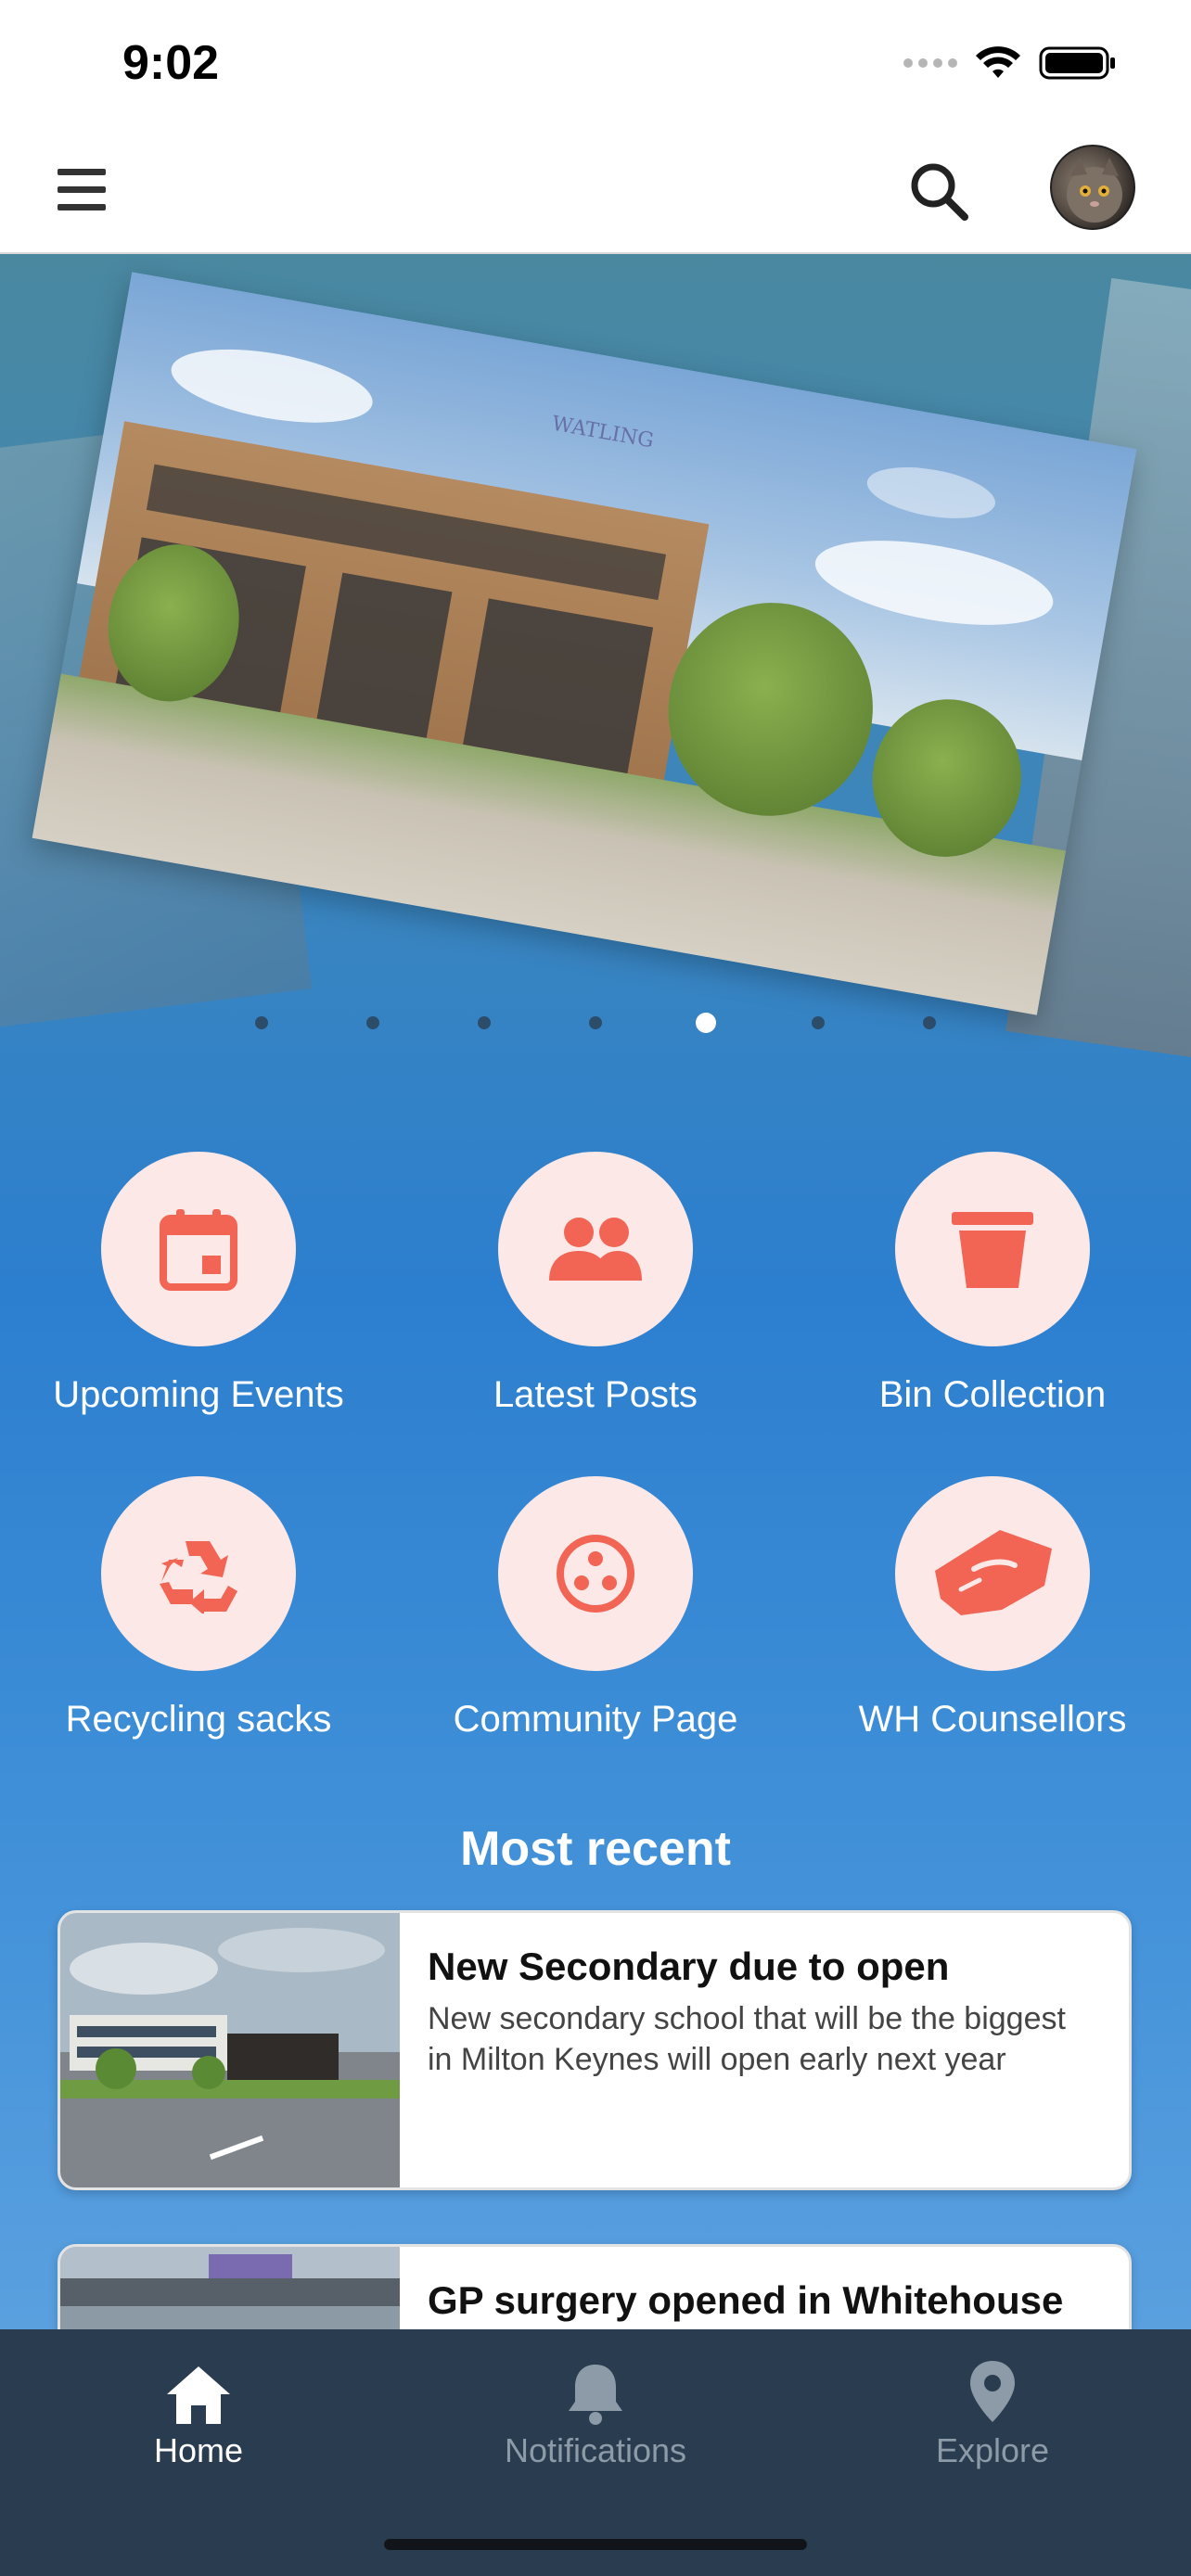  I want to click on shortcut-label: Community Page, so click(595, 1719).